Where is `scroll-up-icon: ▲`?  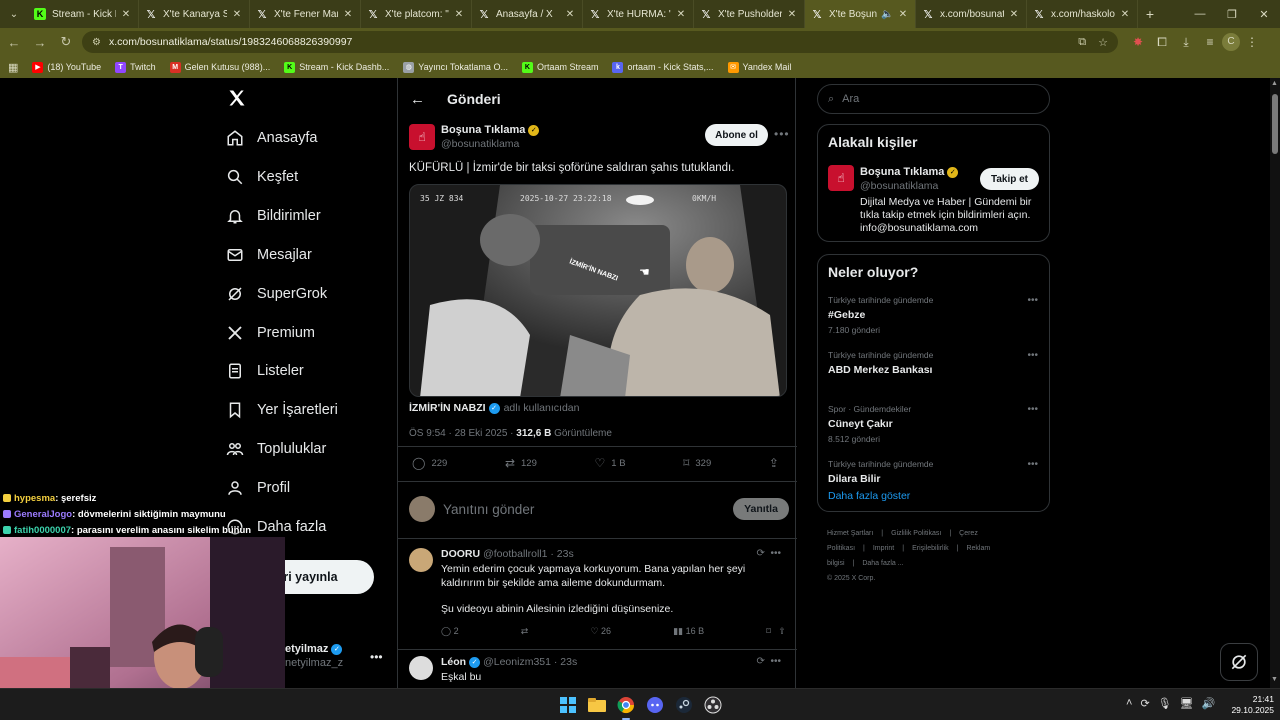 scroll-up-icon: ▲ is located at coordinates (1274, 83).